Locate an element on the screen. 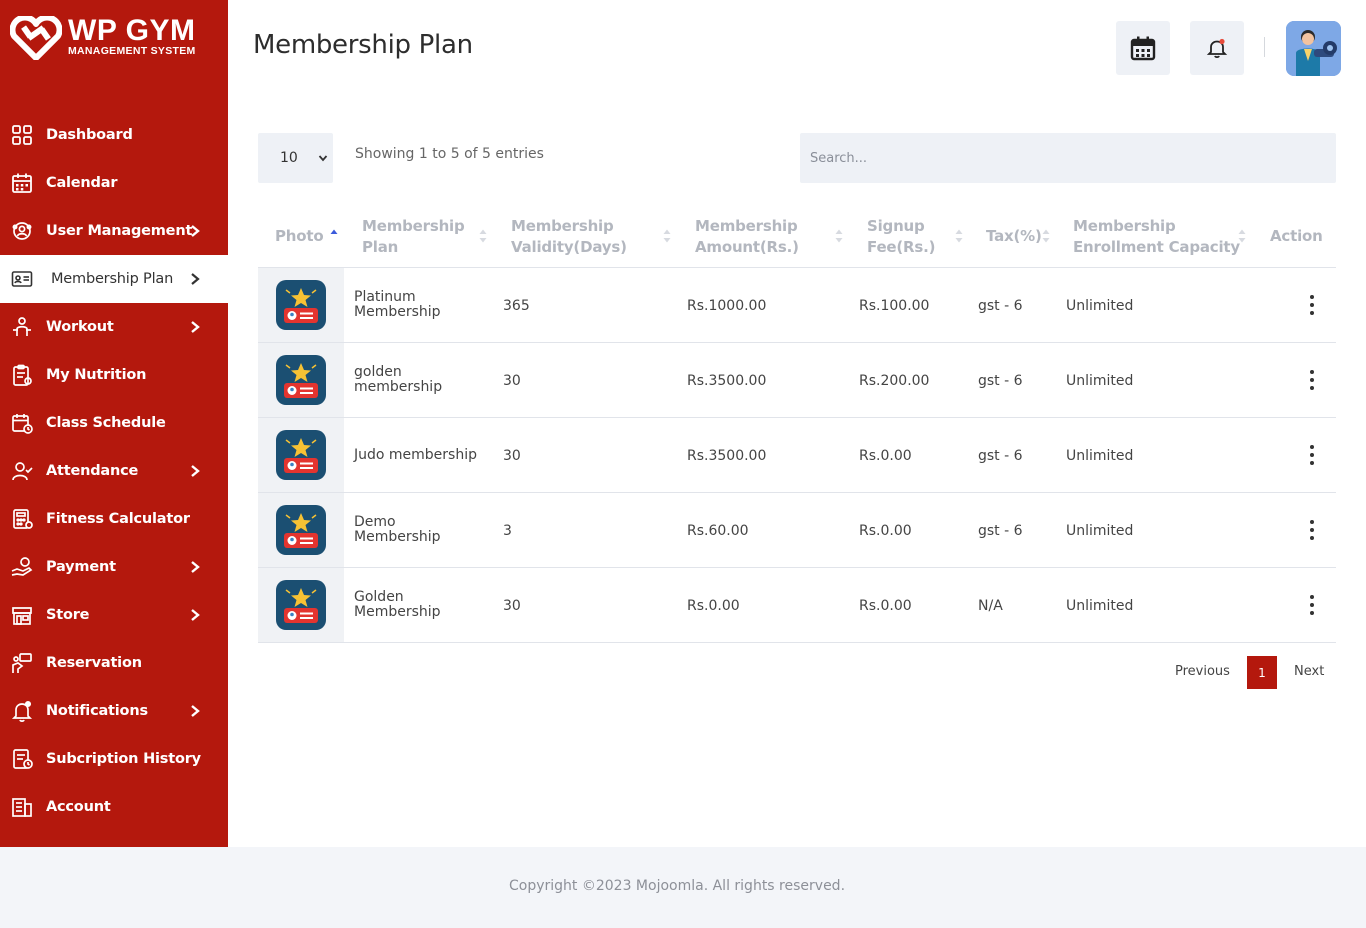 This screenshot has width=1366, height=928. column-header-validity: Membership Validity(Days) is located at coordinates (569, 237).